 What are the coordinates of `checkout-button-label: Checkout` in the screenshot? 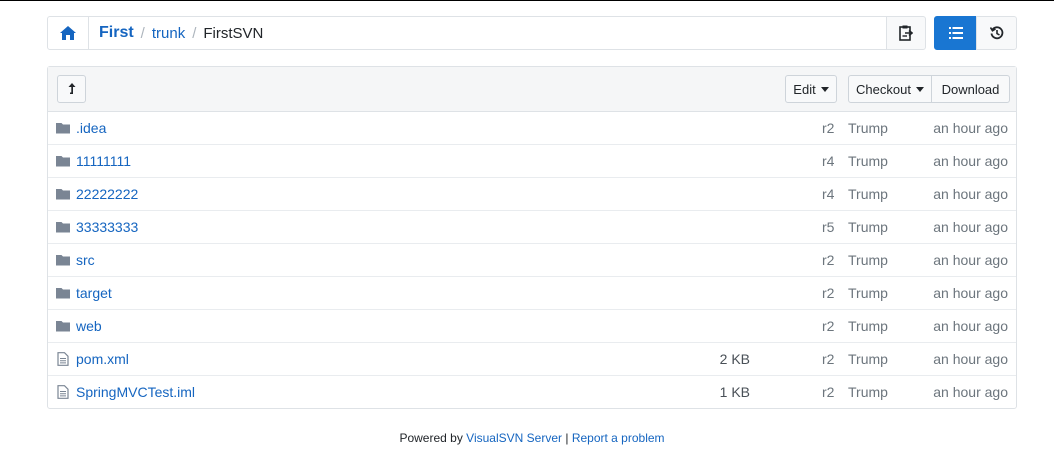 It's located at (883, 89).